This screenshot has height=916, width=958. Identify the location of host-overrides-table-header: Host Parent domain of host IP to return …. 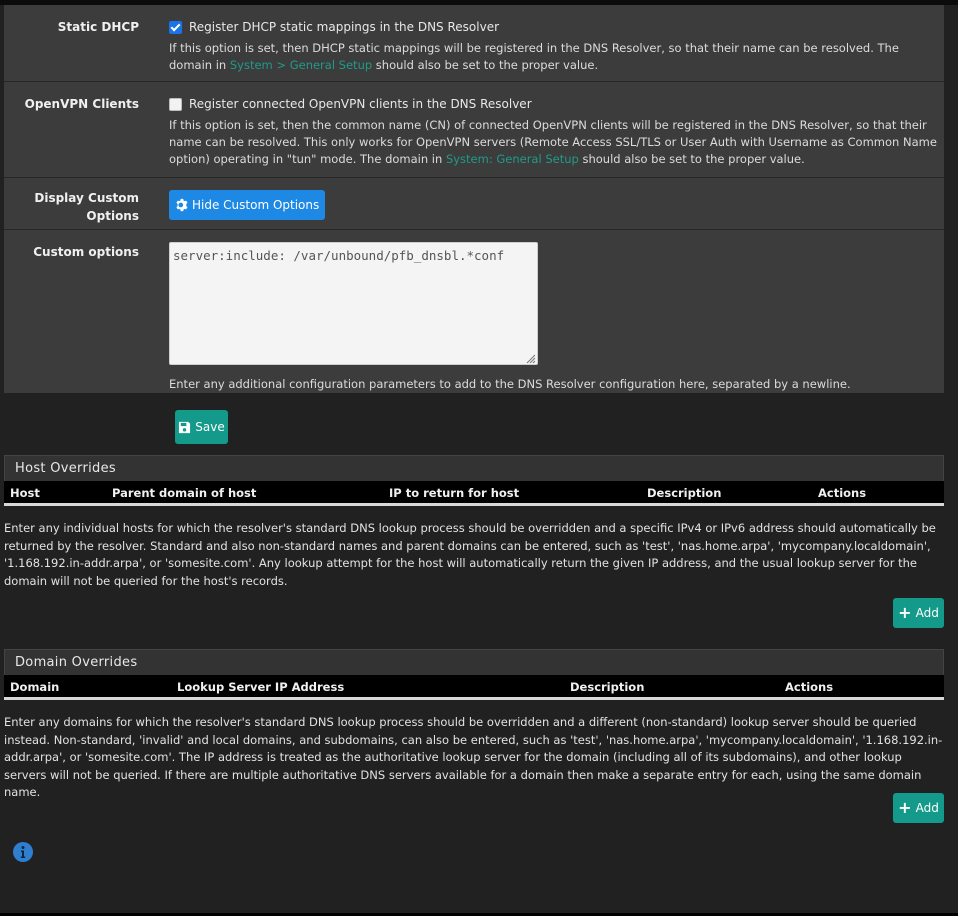
(474, 493).